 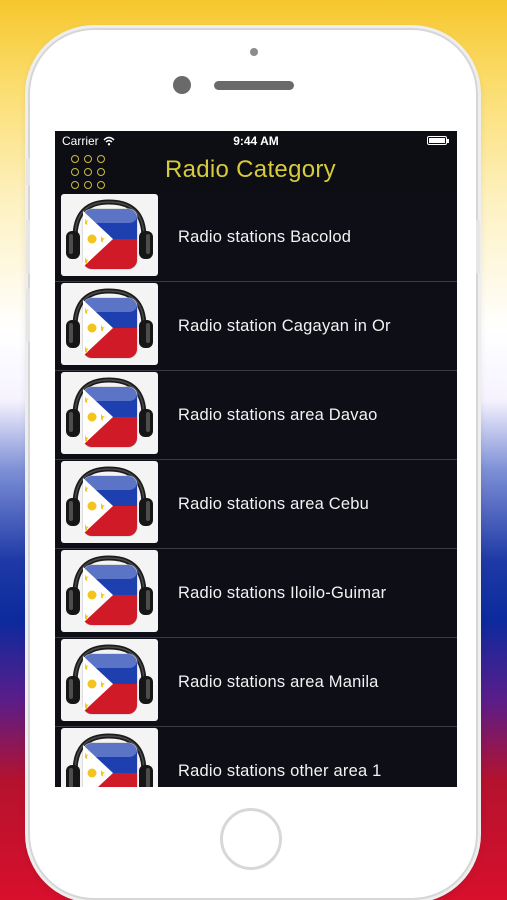 I want to click on list-item: Radio stations area Manila, so click(x=256, y=682).